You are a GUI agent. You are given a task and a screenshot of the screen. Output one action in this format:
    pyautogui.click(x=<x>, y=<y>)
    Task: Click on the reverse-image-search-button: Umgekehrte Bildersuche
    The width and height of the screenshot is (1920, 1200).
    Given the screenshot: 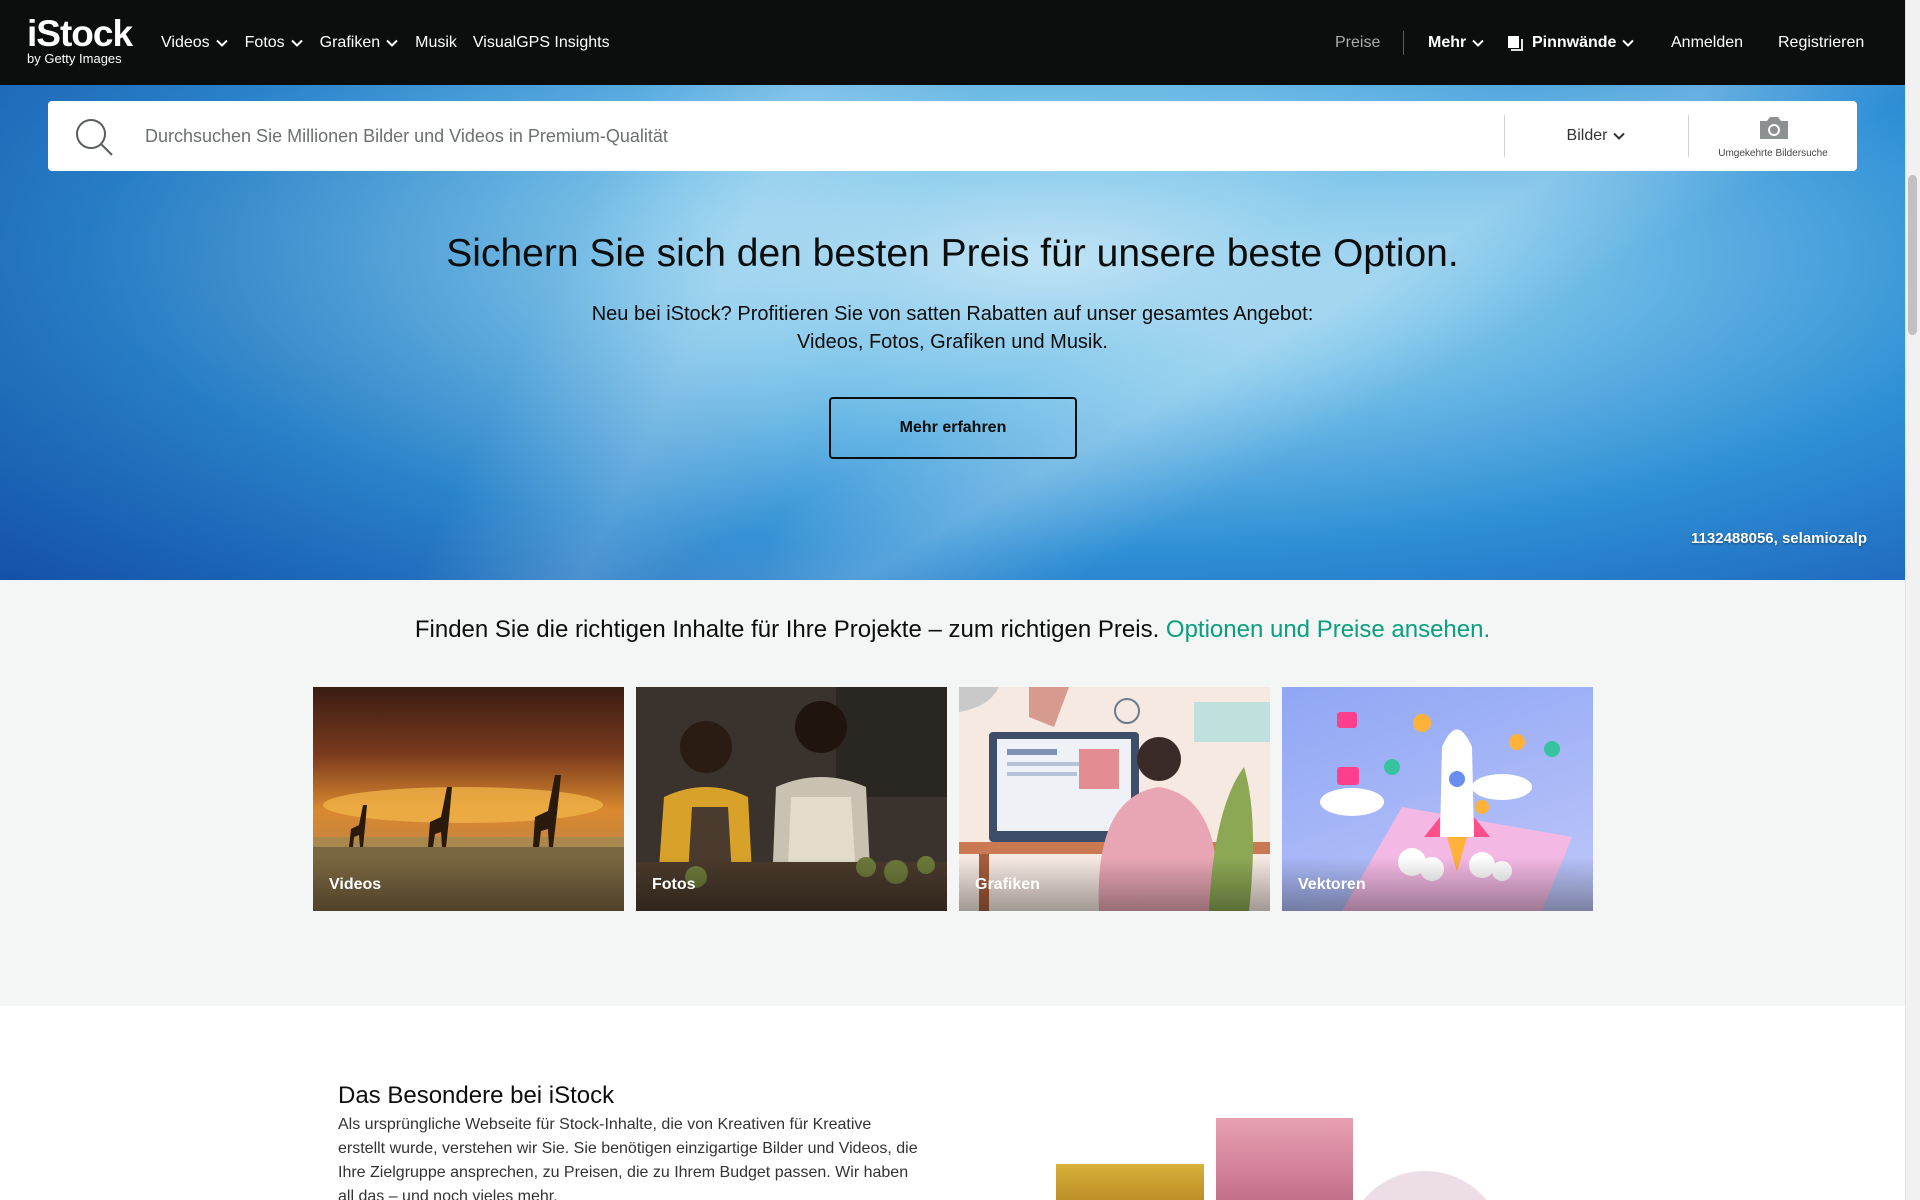 What is the action you would take?
    pyautogui.click(x=1773, y=136)
    